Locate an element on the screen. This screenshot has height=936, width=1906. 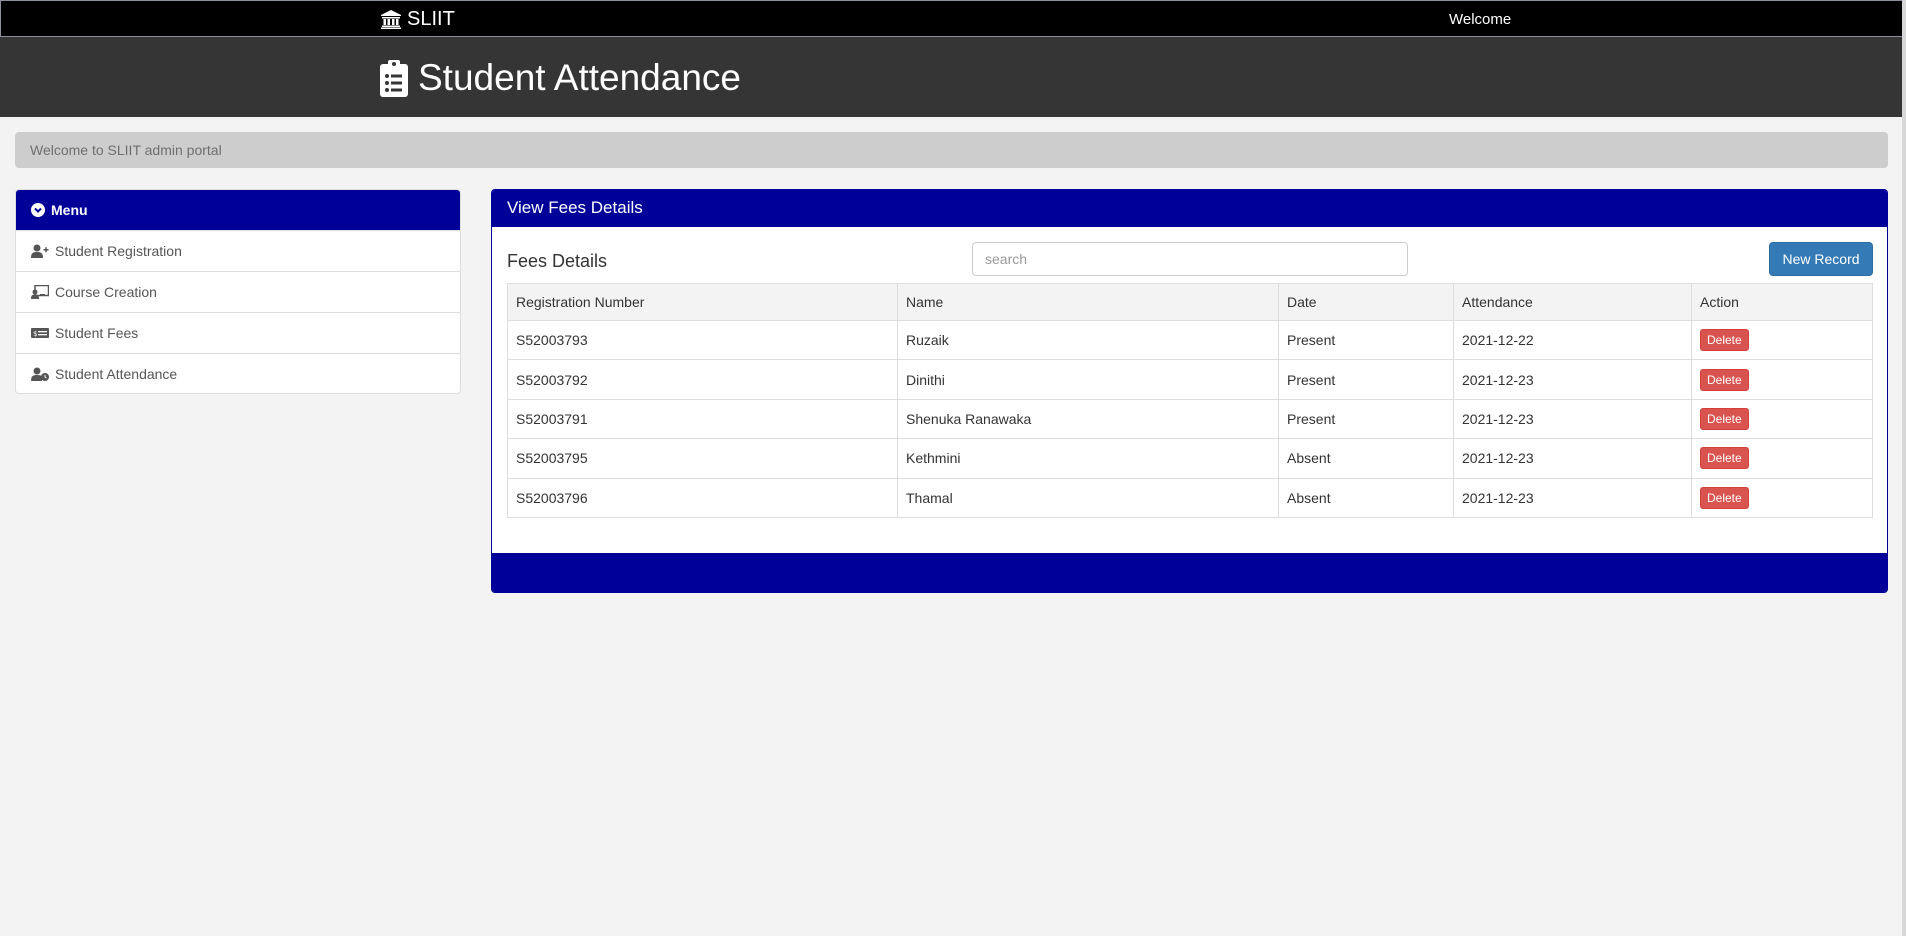
section-title: Fees Details is located at coordinates (557, 261).